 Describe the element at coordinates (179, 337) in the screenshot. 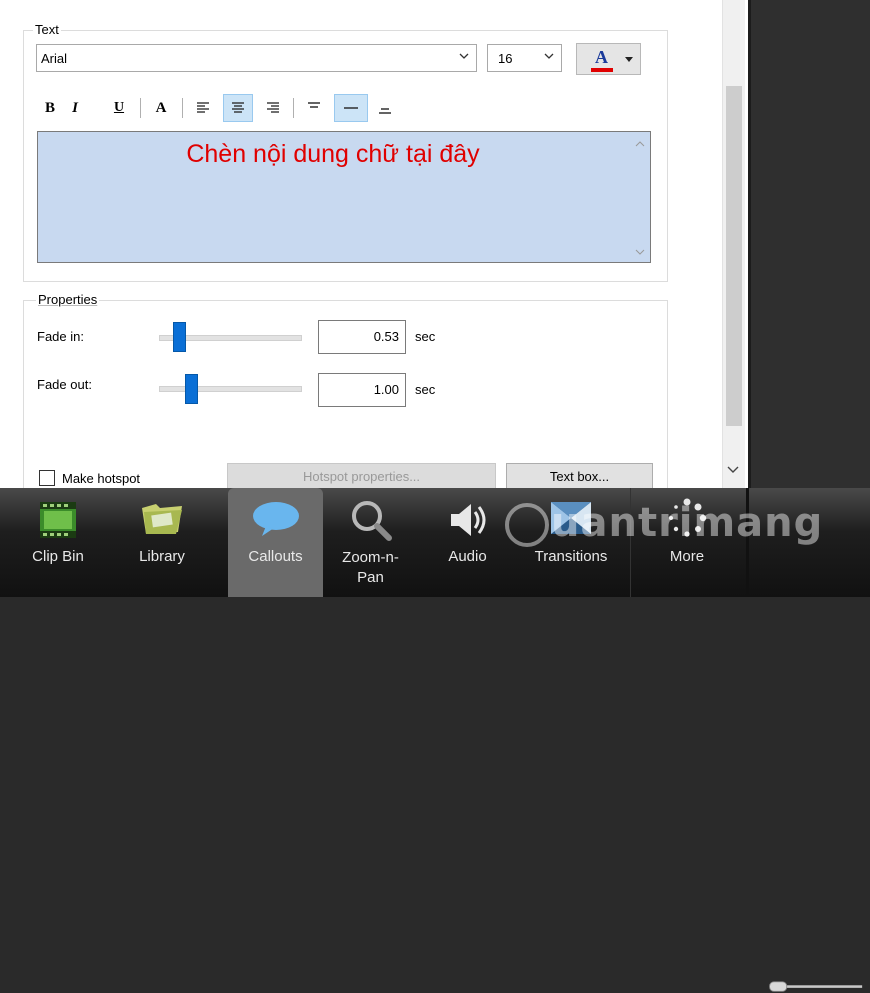

I see `fade-in-slider-thumb` at that location.